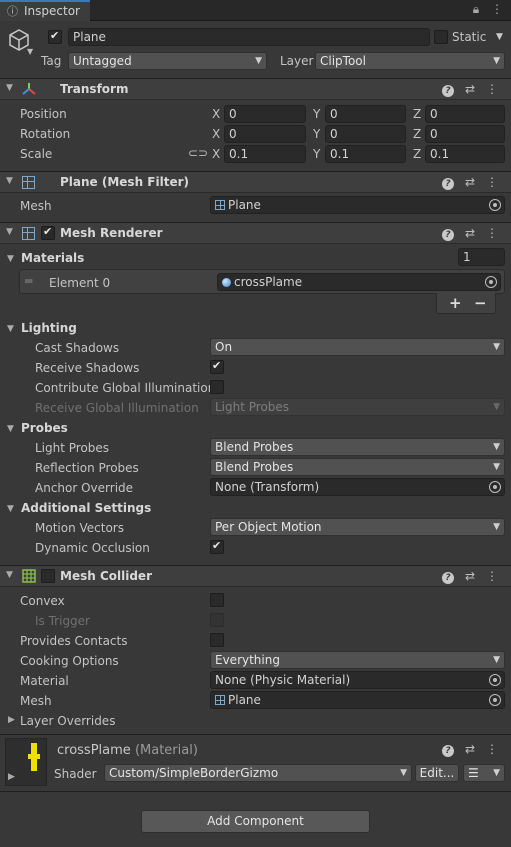 This screenshot has height=847, width=511. What do you see at coordinates (316, 134) in the screenshot?
I see `rotation-y-axis-label: Y` at bounding box center [316, 134].